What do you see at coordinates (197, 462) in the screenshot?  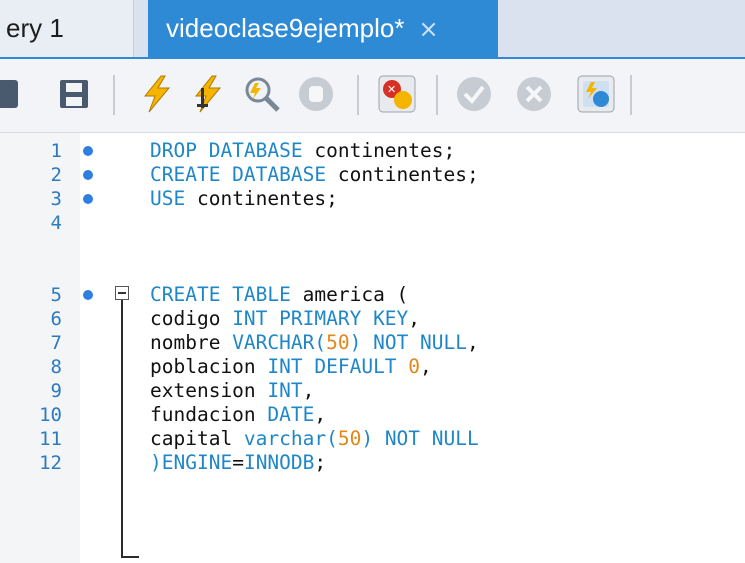 I see `sql-keyword: ENGINE` at bounding box center [197, 462].